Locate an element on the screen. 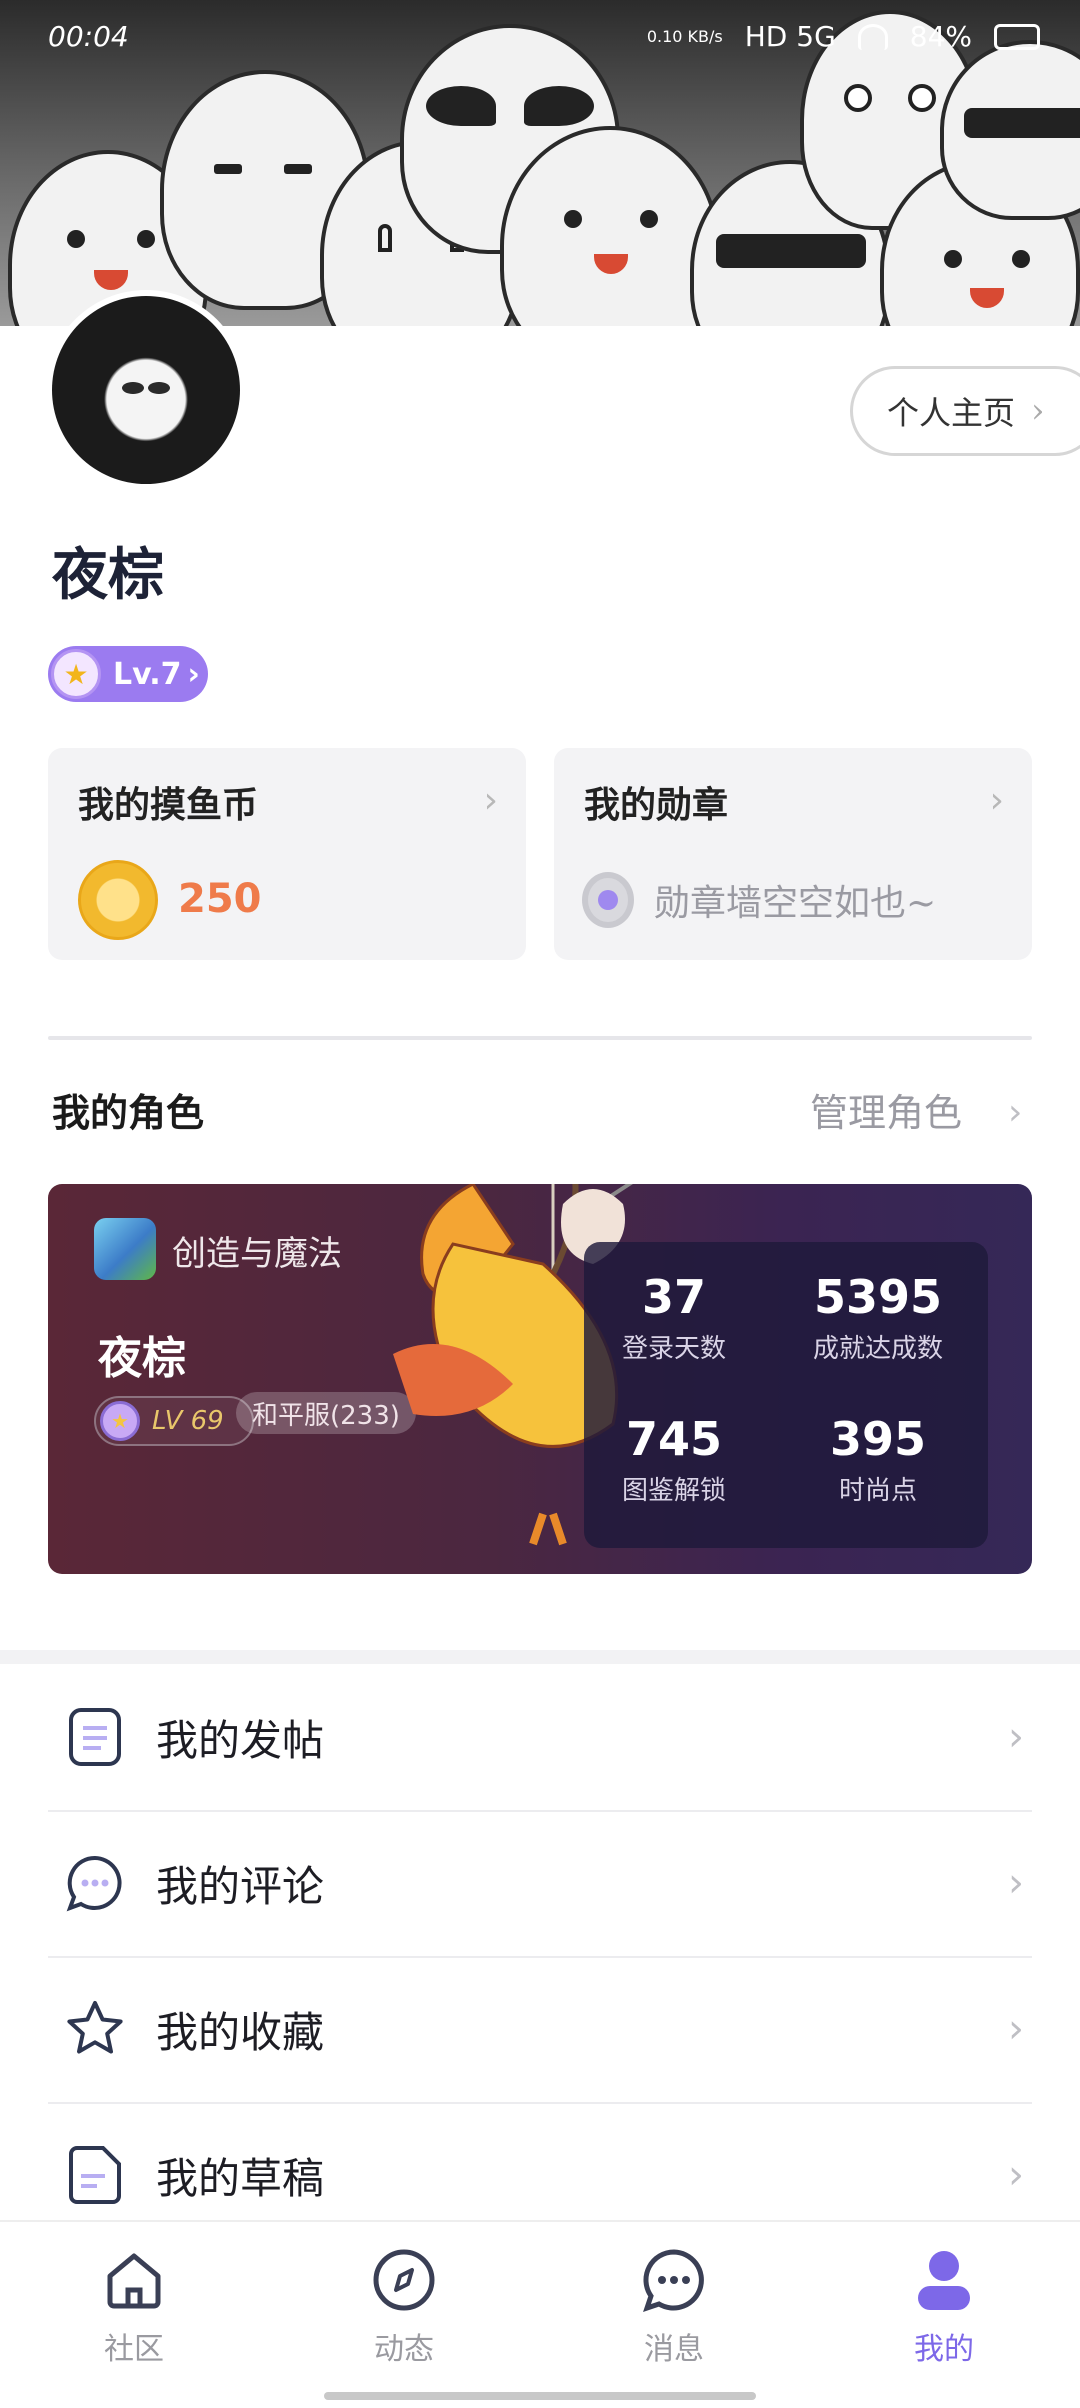  coins-card-title: 我的摸鱼币 is located at coordinates (168, 805).